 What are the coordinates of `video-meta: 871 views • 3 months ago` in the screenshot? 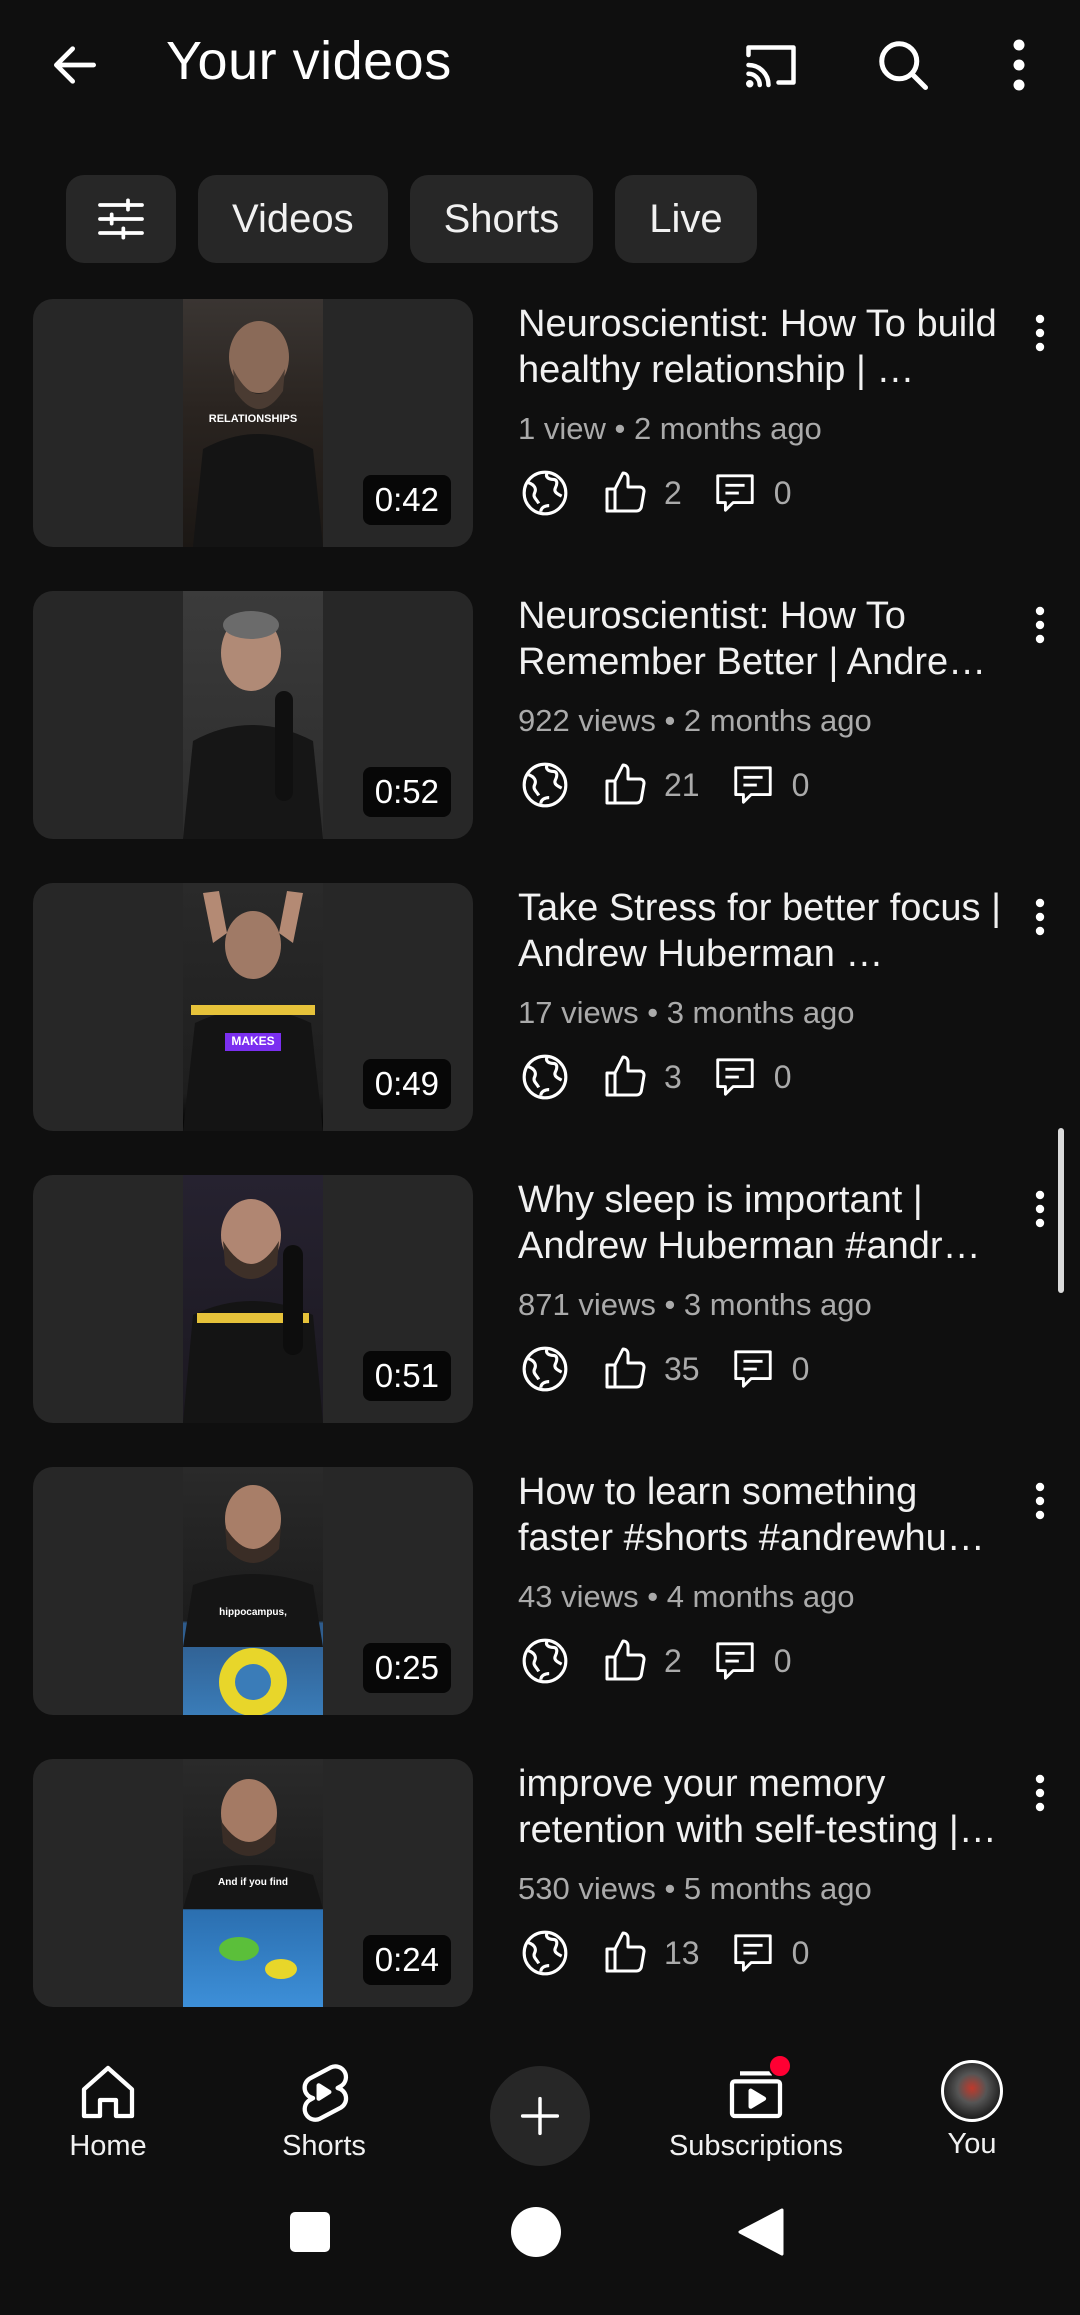 It's located at (695, 1304).